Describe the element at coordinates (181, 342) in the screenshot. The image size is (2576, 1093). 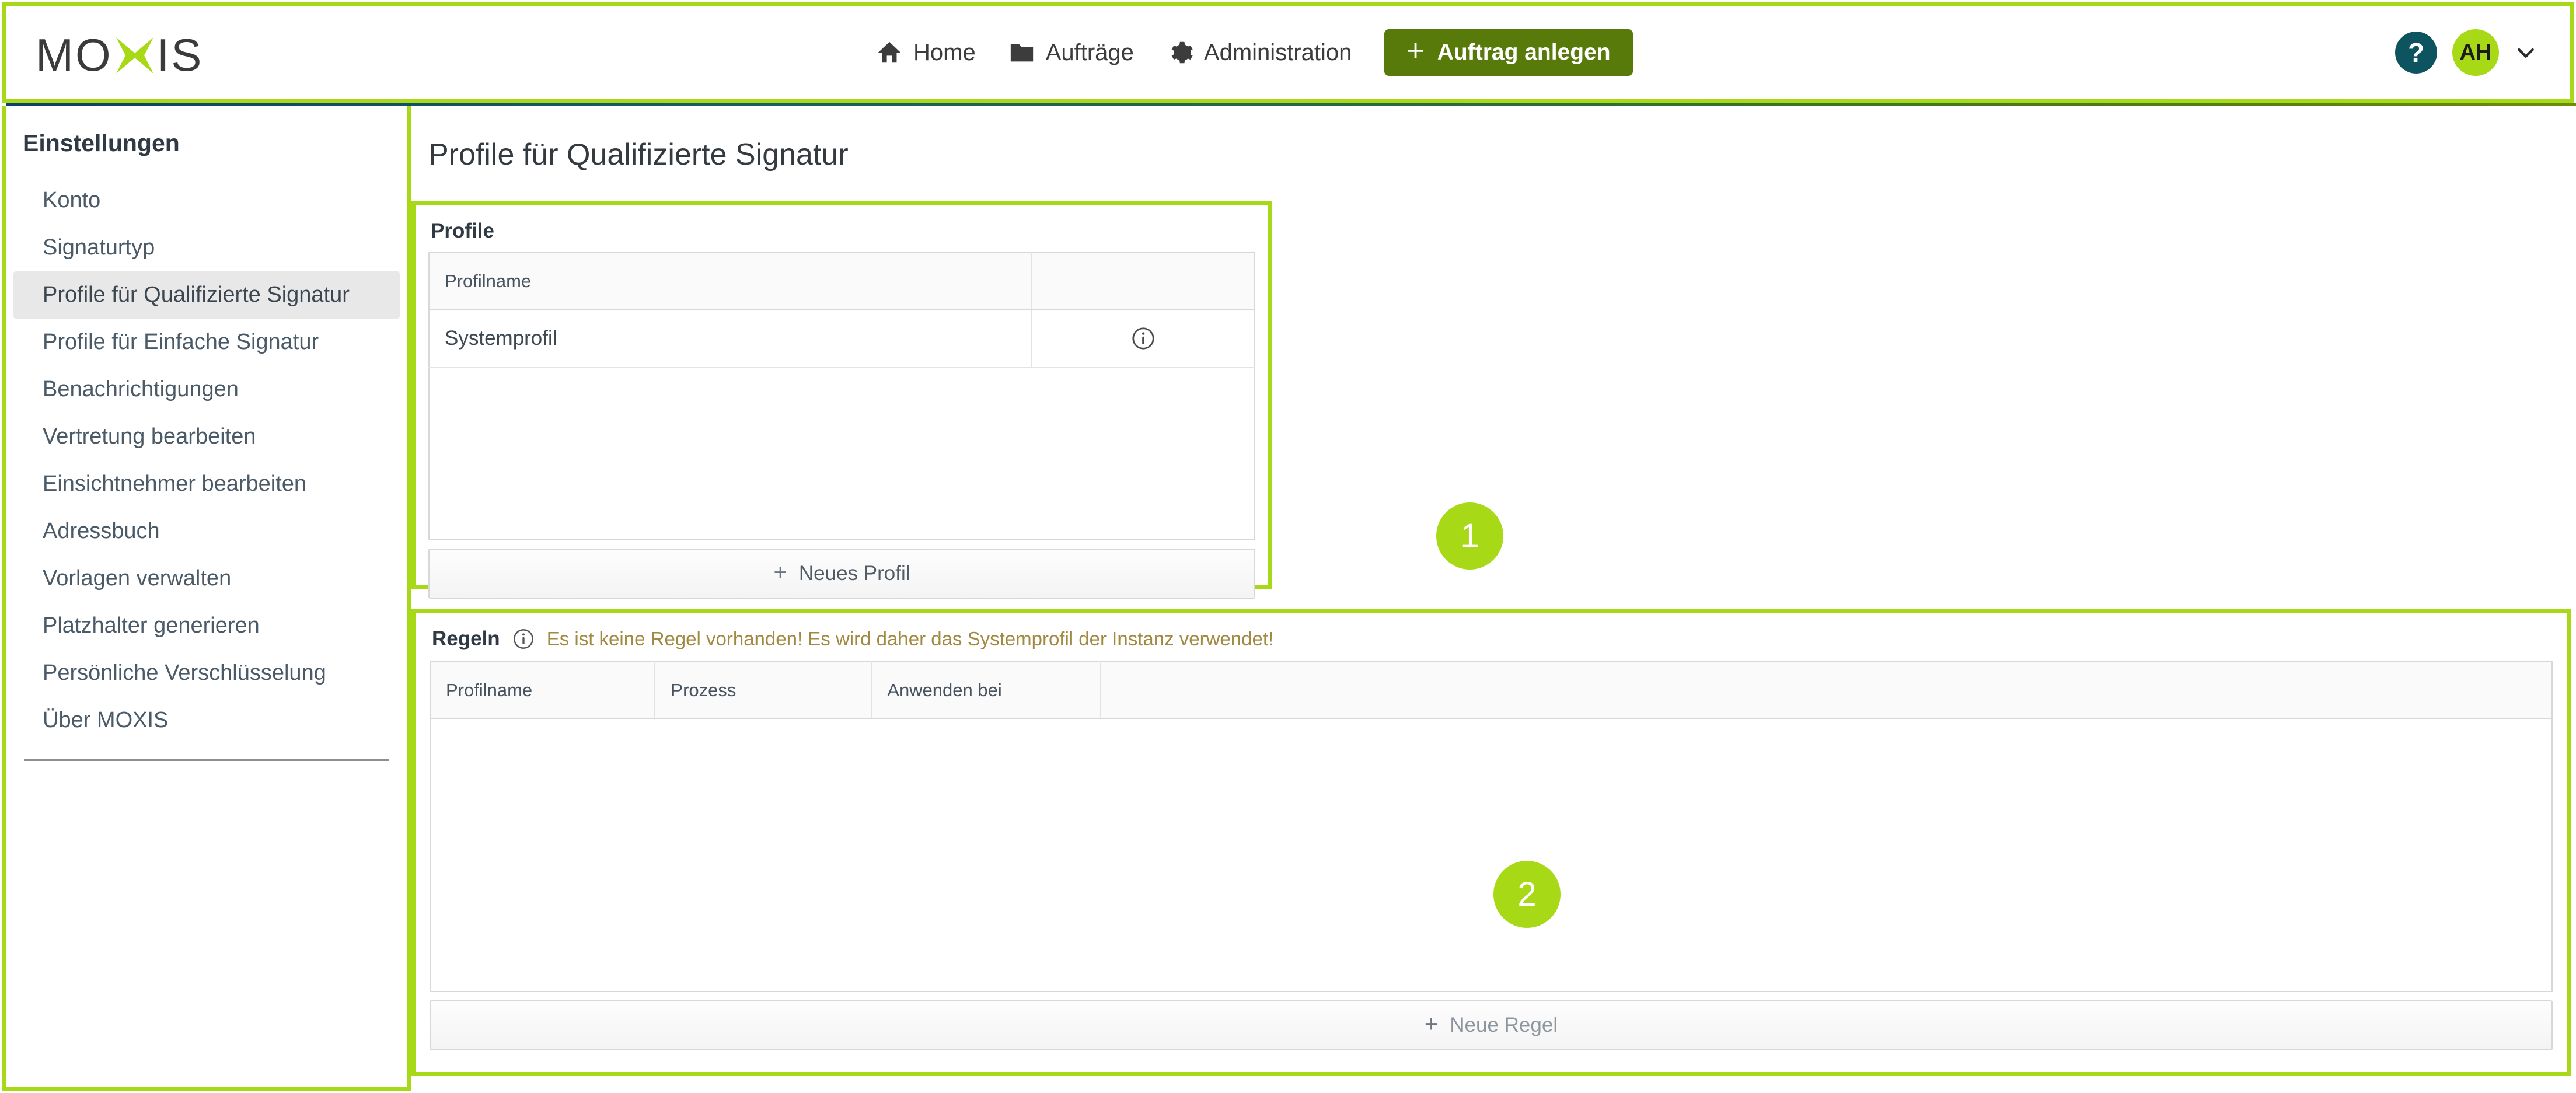
I see `sidebar-item-label: Profile für Einfache Signatur` at that location.